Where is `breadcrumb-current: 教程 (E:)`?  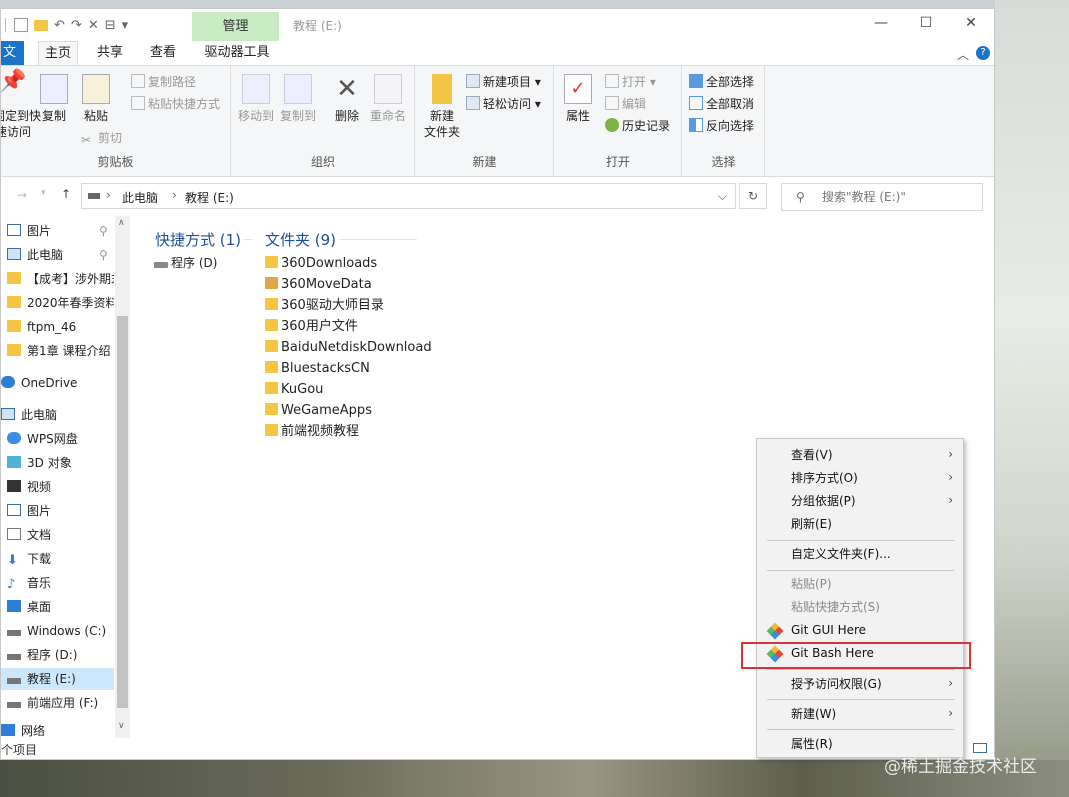
breadcrumb-current: 教程 (E:) is located at coordinates (209, 197).